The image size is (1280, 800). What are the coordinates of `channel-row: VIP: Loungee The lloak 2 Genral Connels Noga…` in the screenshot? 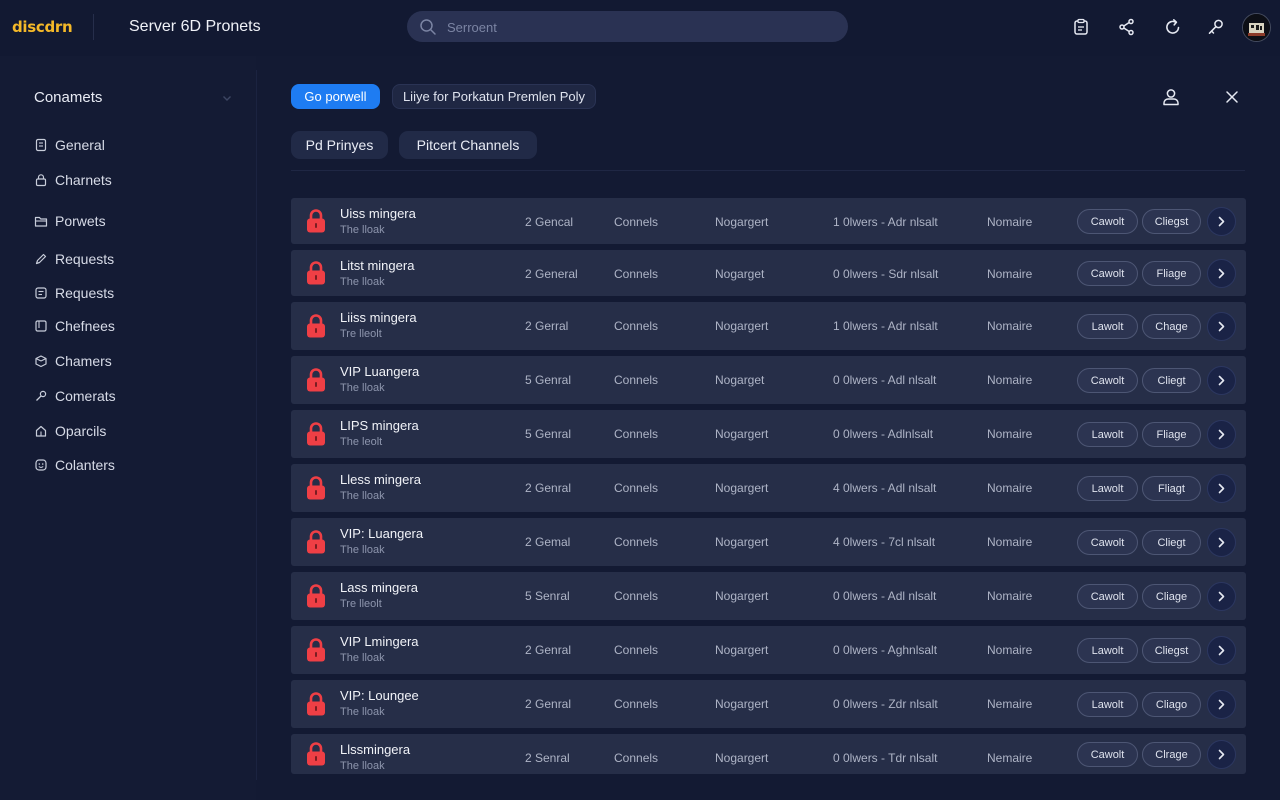 It's located at (768, 704).